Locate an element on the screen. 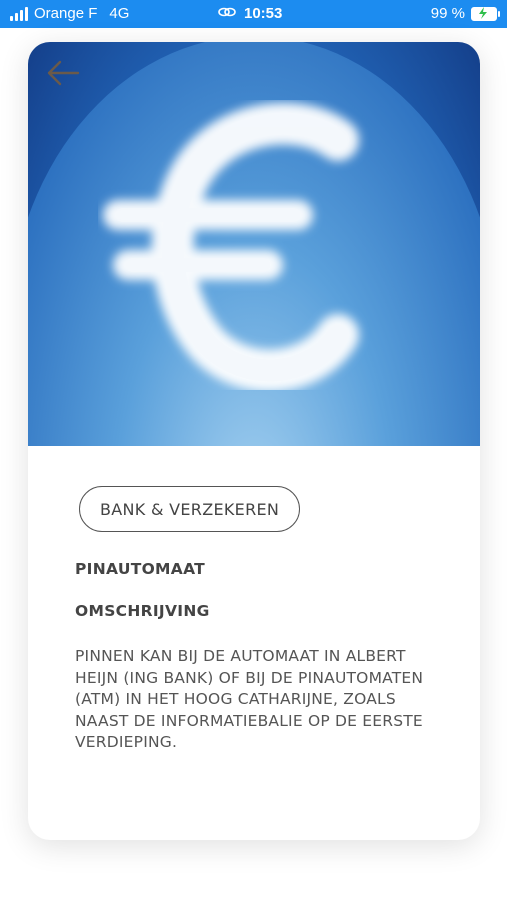  status-center: 10:53 is located at coordinates (250, 13).